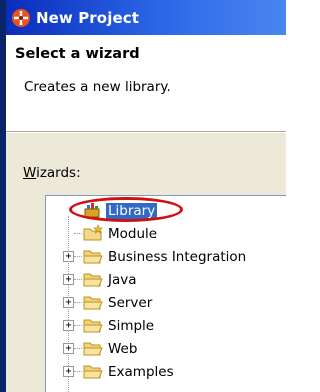 This screenshot has width=320, height=392. What do you see at coordinates (146, 17) in the screenshot?
I see `title-bar: New Project` at bounding box center [146, 17].